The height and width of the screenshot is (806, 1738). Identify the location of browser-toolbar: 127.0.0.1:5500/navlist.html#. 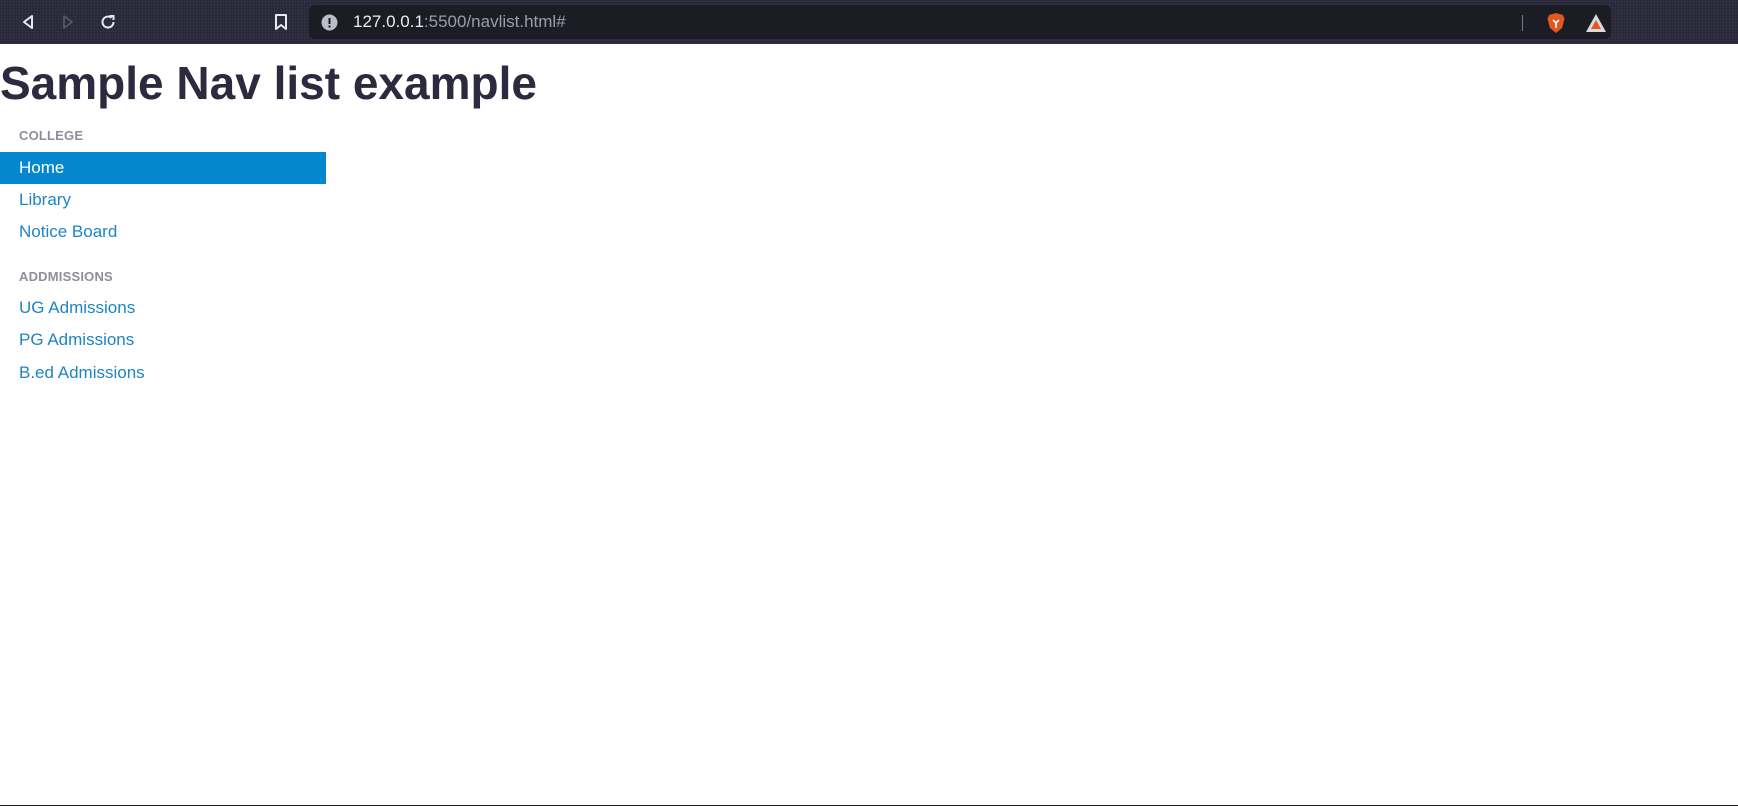
(869, 22).